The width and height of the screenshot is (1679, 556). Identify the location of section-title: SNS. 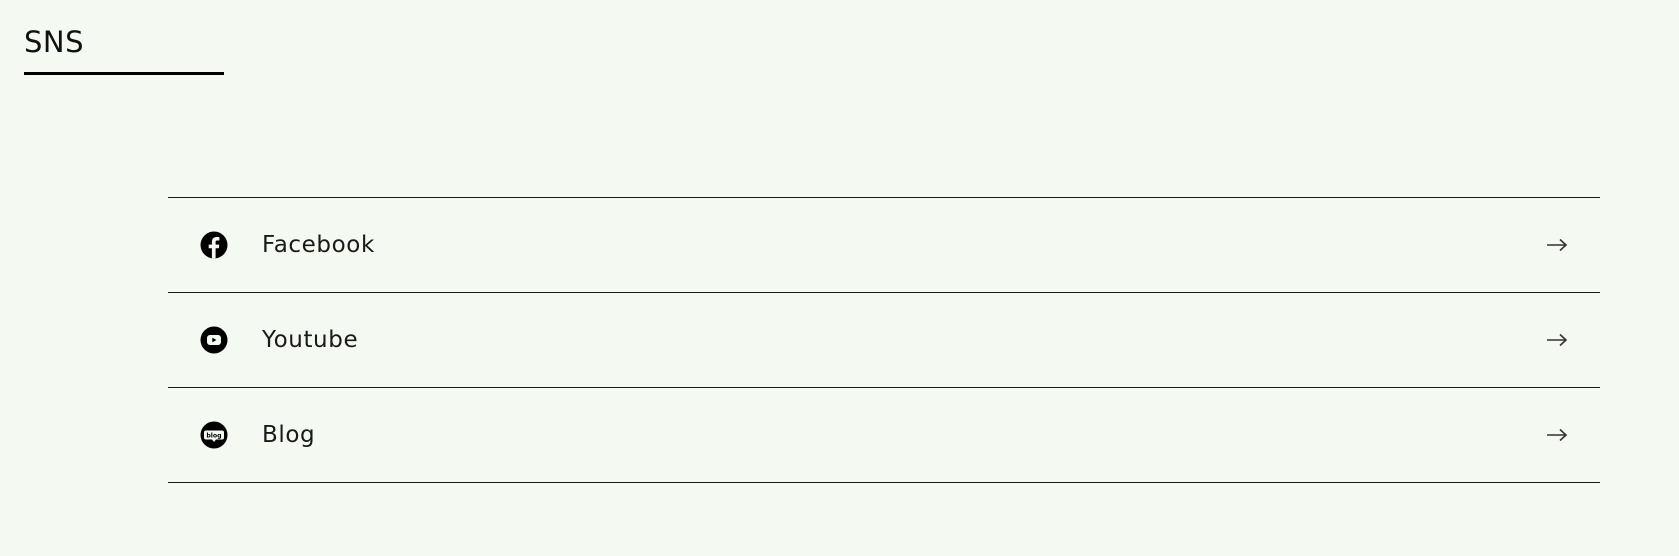
(54, 42).